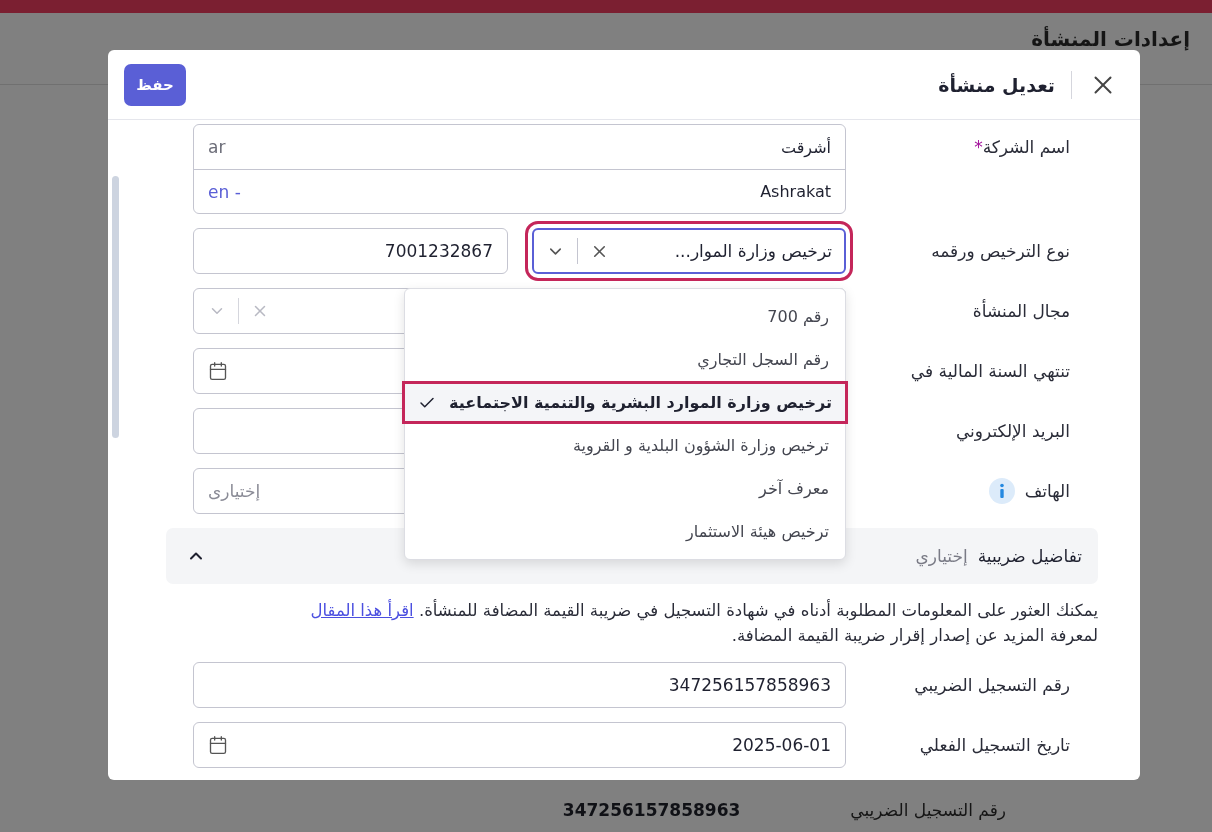 This screenshot has height=832, width=1212. What do you see at coordinates (994, 745) in the screenshot?
I see `field-label: تاريخ التسجيل الفعلي` at bounding box center [994, 745].